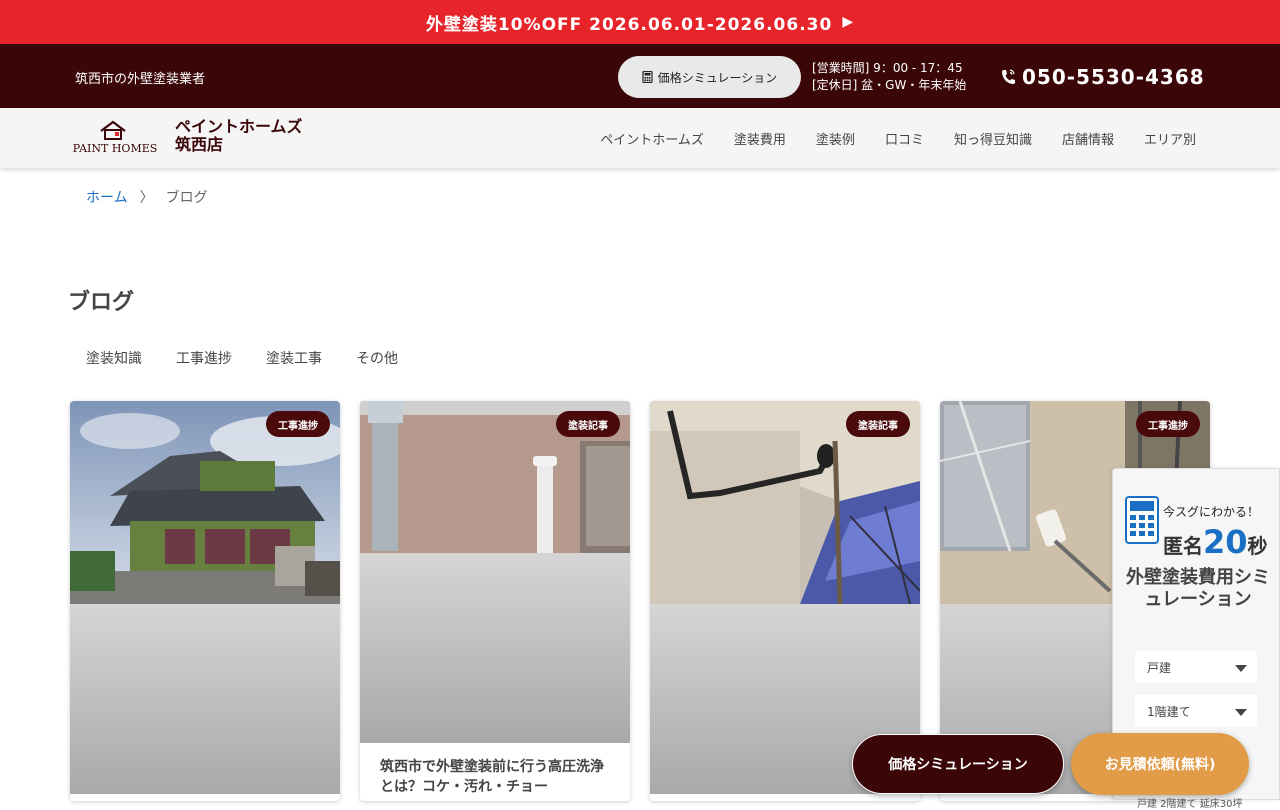 This screenshot has width=1280, height=810. I want to click on tab-other: その他, so click(377, 358).